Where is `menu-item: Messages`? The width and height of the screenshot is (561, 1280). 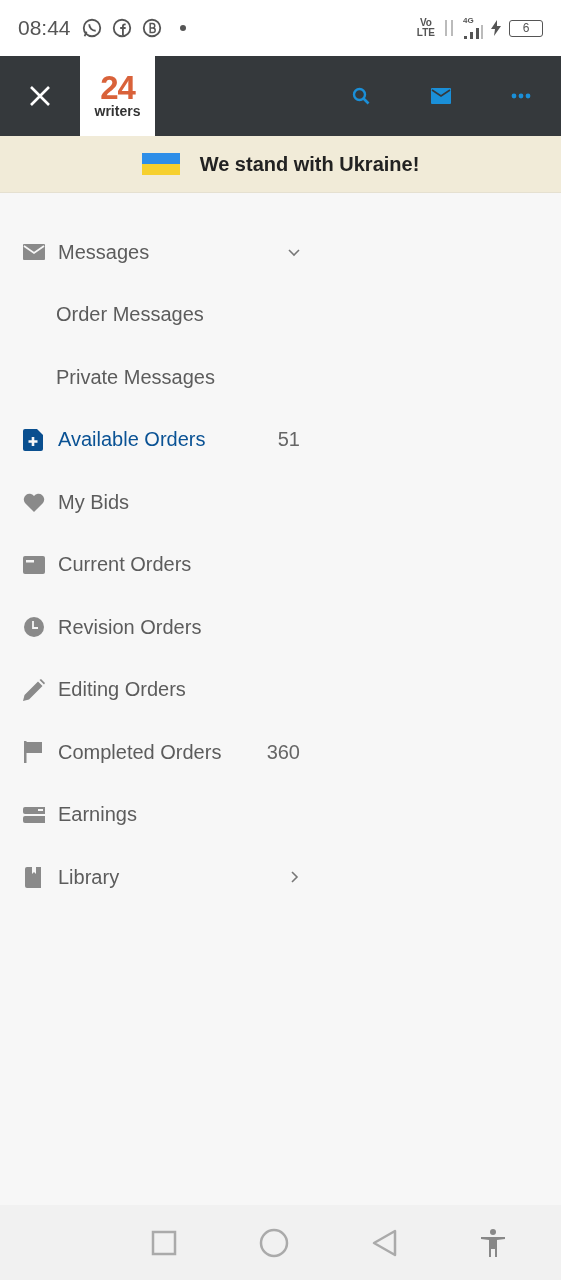
menu-item: Messages is located at coordinates (160, 252).